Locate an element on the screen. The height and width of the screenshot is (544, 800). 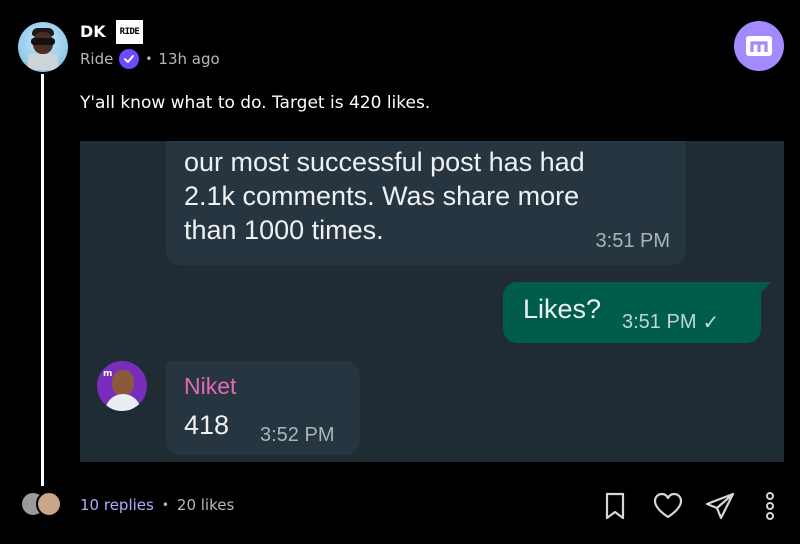
likes-count: 20 likes is located at coordinates (205, 505).